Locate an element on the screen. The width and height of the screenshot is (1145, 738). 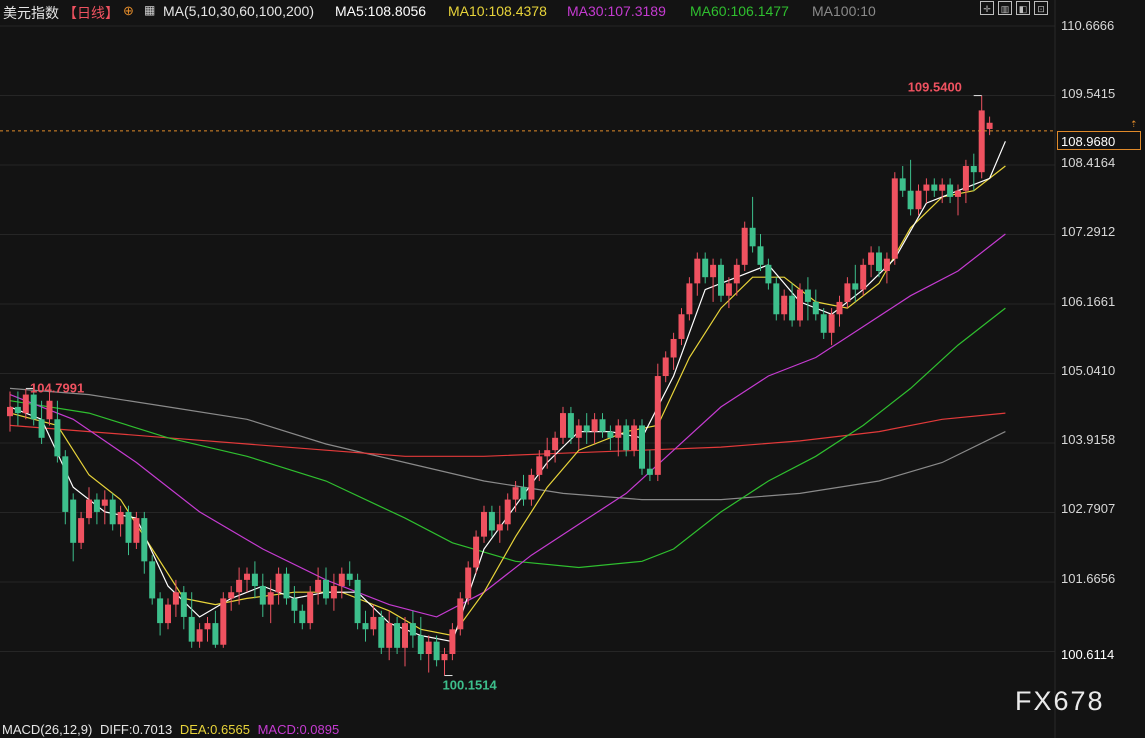
y-tick-label: 108.4164 is located at coordinates (1088, 162).